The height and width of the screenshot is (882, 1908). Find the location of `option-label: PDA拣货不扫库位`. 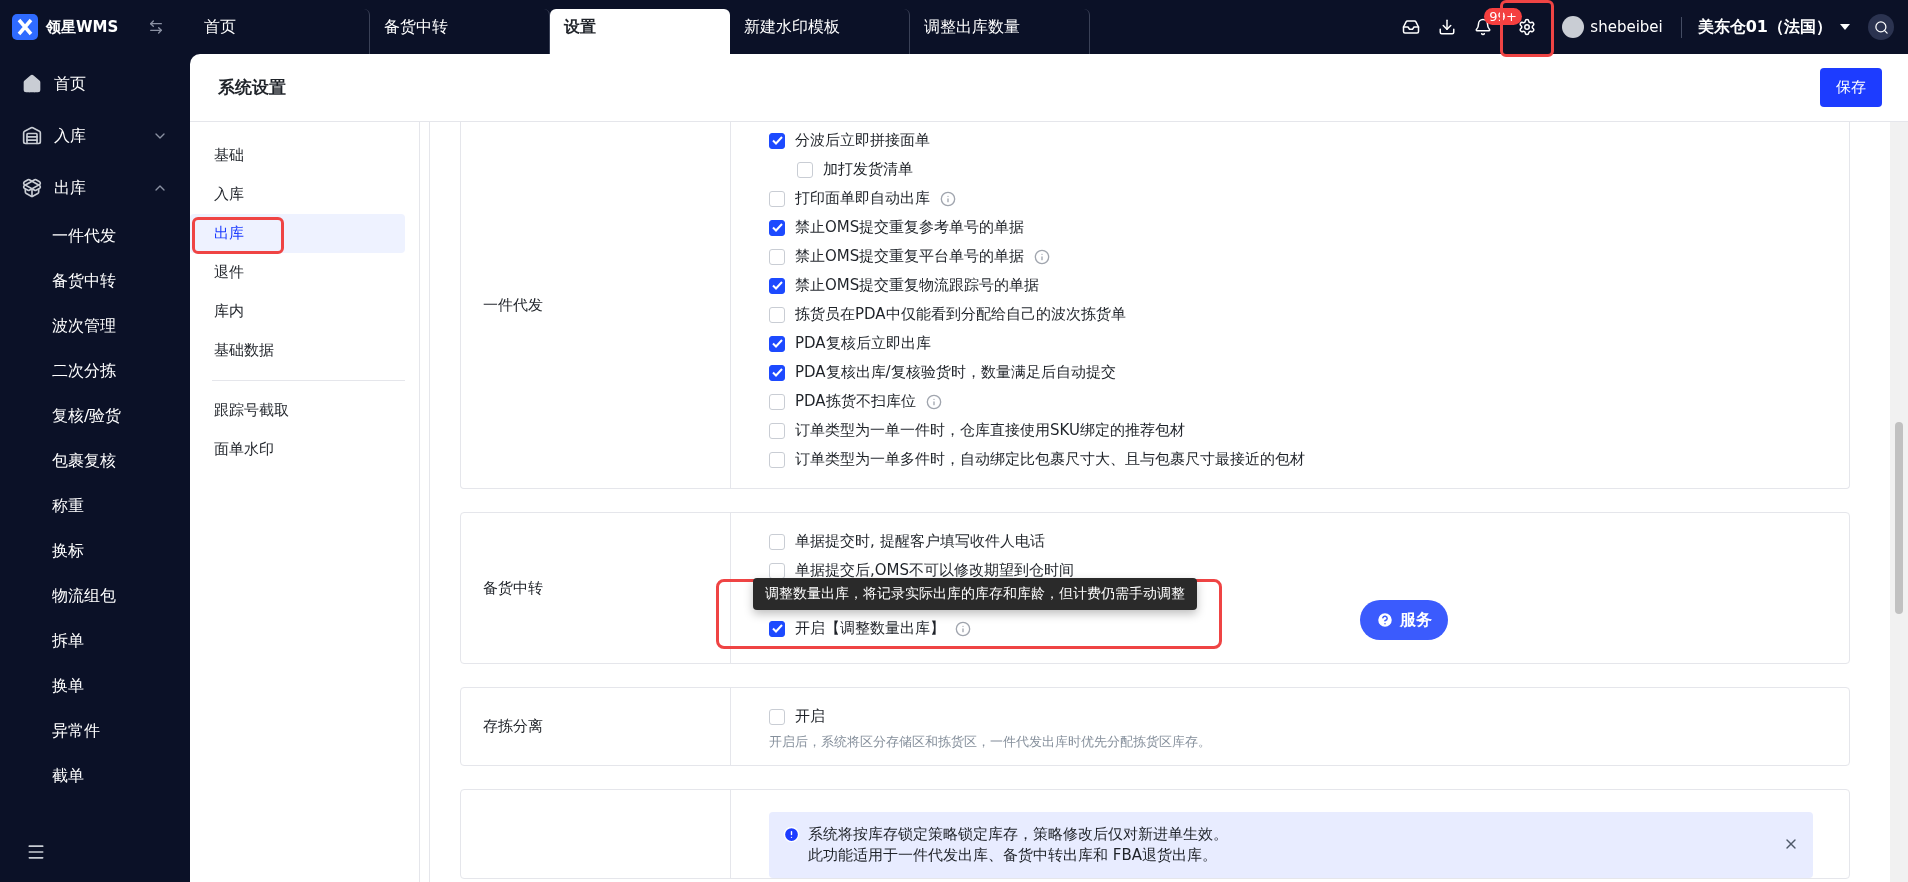

option-label: PDA拣货不扫库位 is located at coordinates (855, 401).